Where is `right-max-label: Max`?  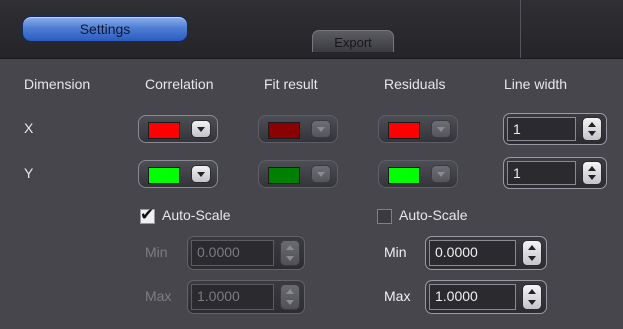 right-max-label: Max is located at coordinates (397, 296).